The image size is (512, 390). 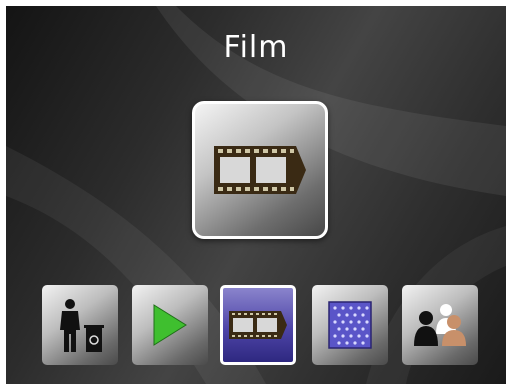 I want to click on trash-delete-icon, so click(x=82, y=325).